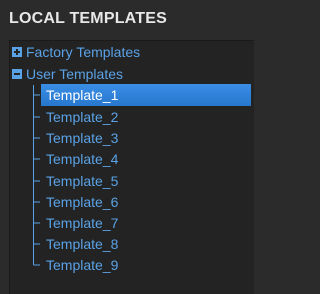  Describe the element at coordinates (82, 138) in the screenshot. I see `tree-item-label: Template_3` at that location.